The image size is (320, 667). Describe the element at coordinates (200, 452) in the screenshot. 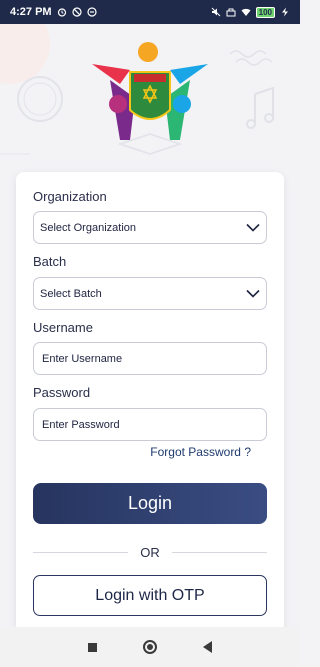

I see `forgot-password-link: Forgot Password ?` at that location.